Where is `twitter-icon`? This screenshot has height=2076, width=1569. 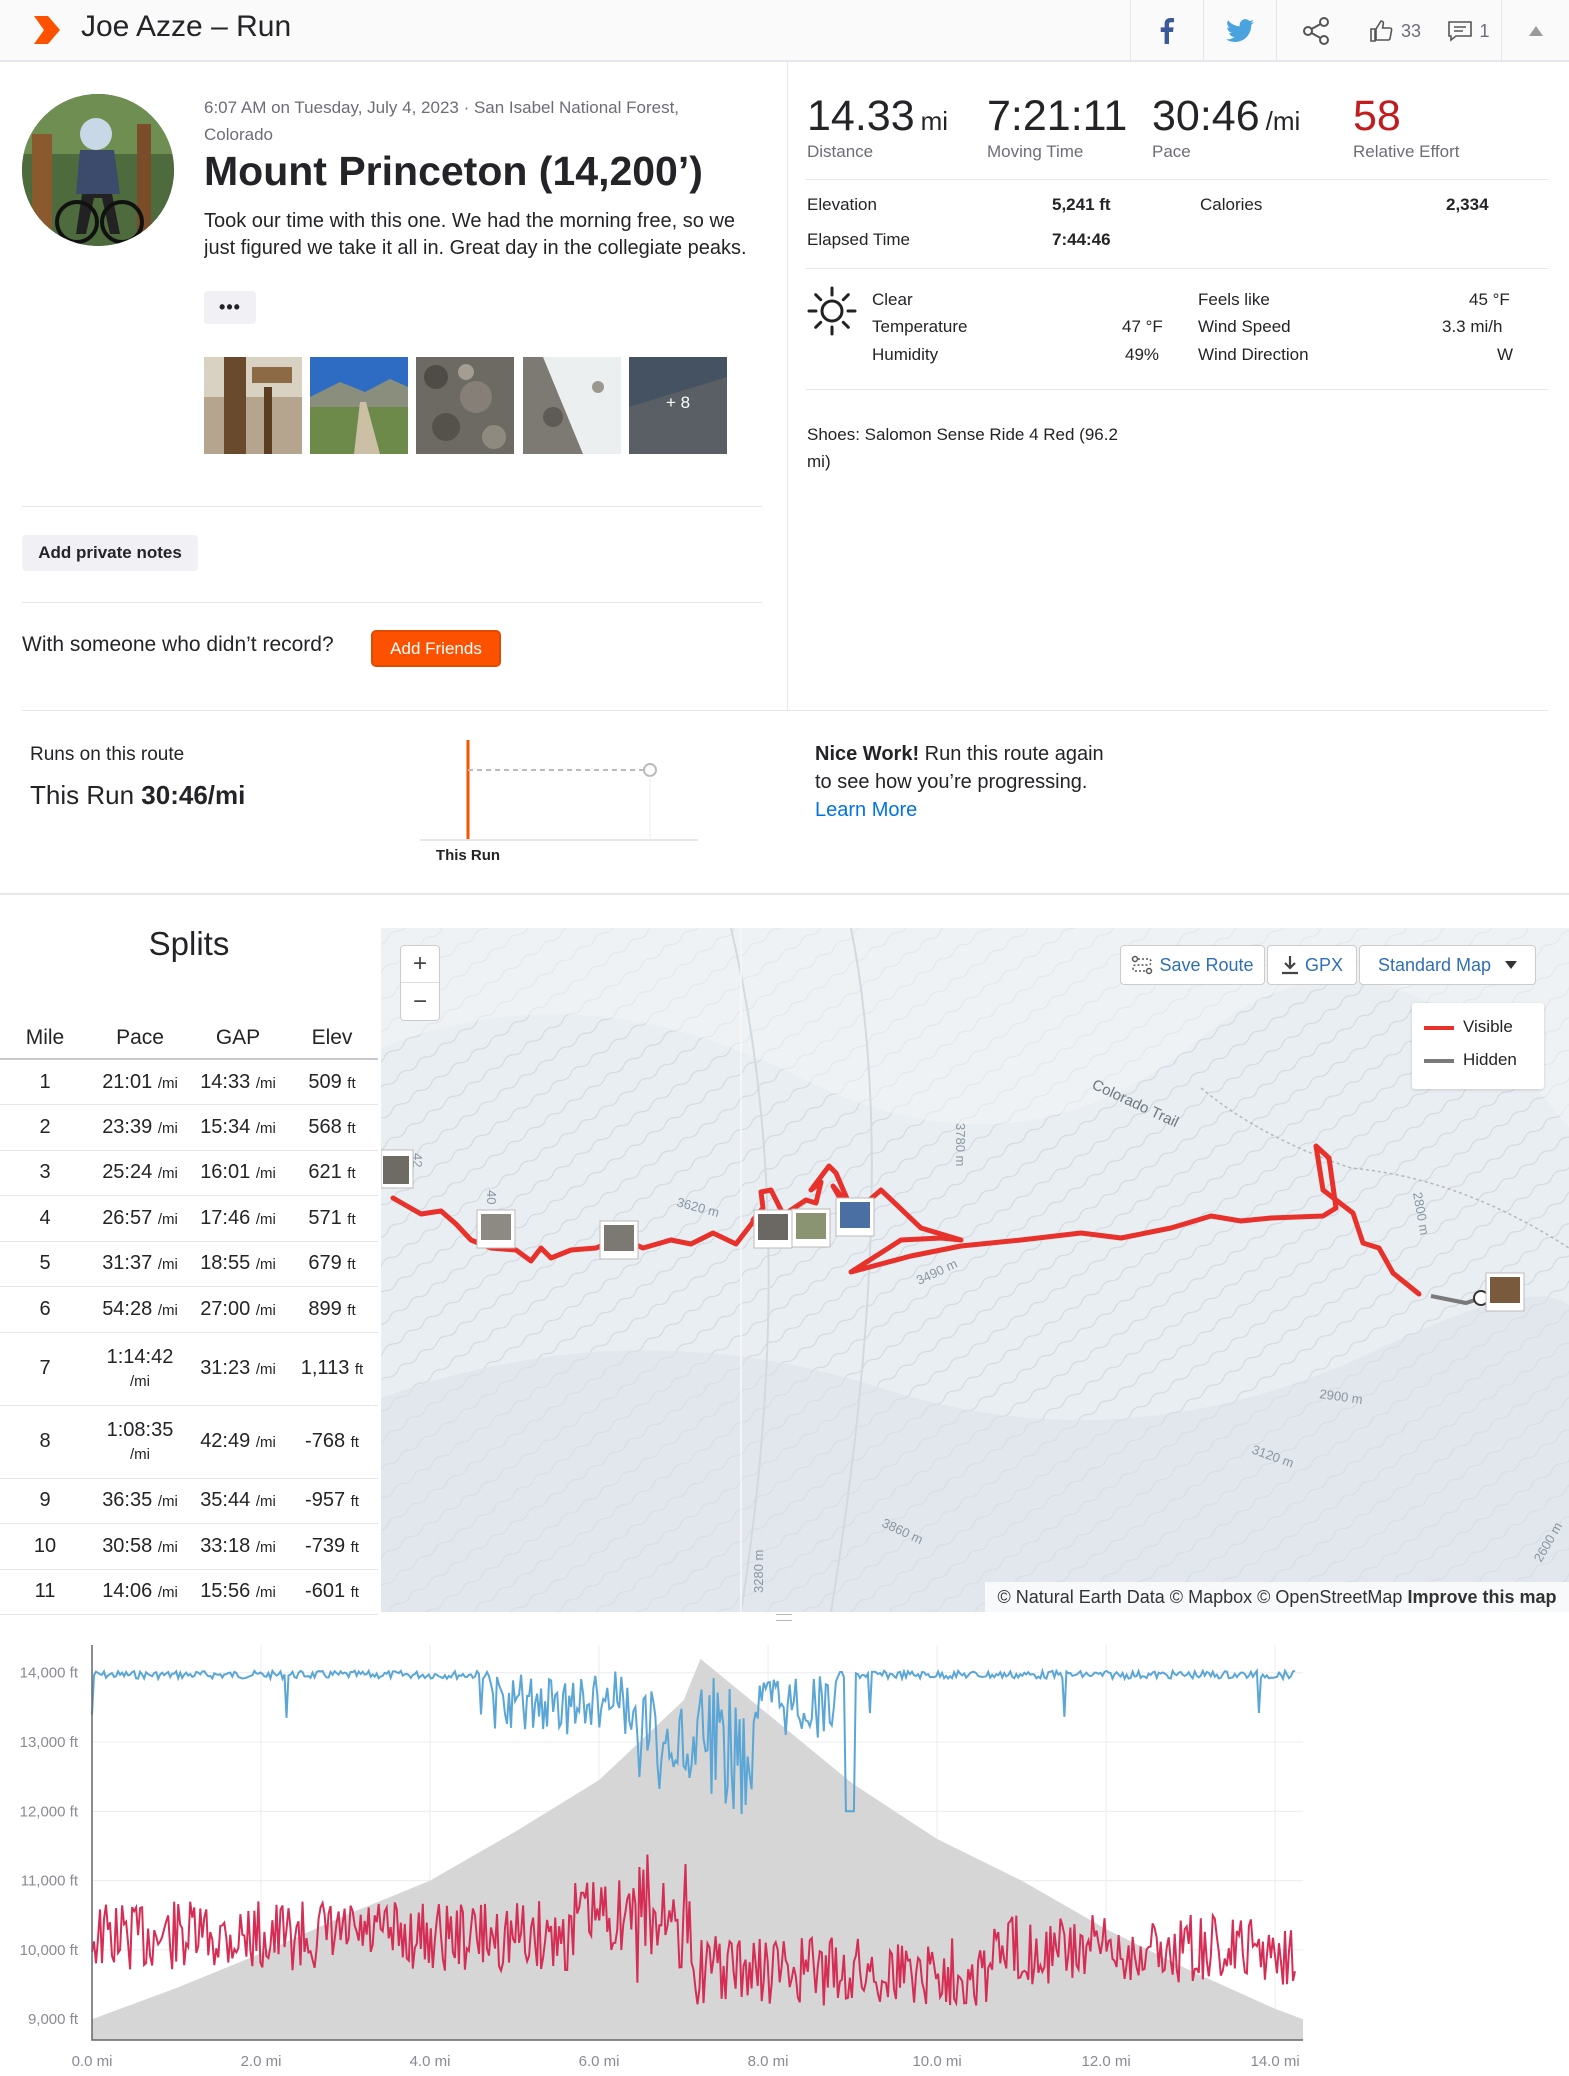 twitter-icon is located at coordinates (1240, 30).